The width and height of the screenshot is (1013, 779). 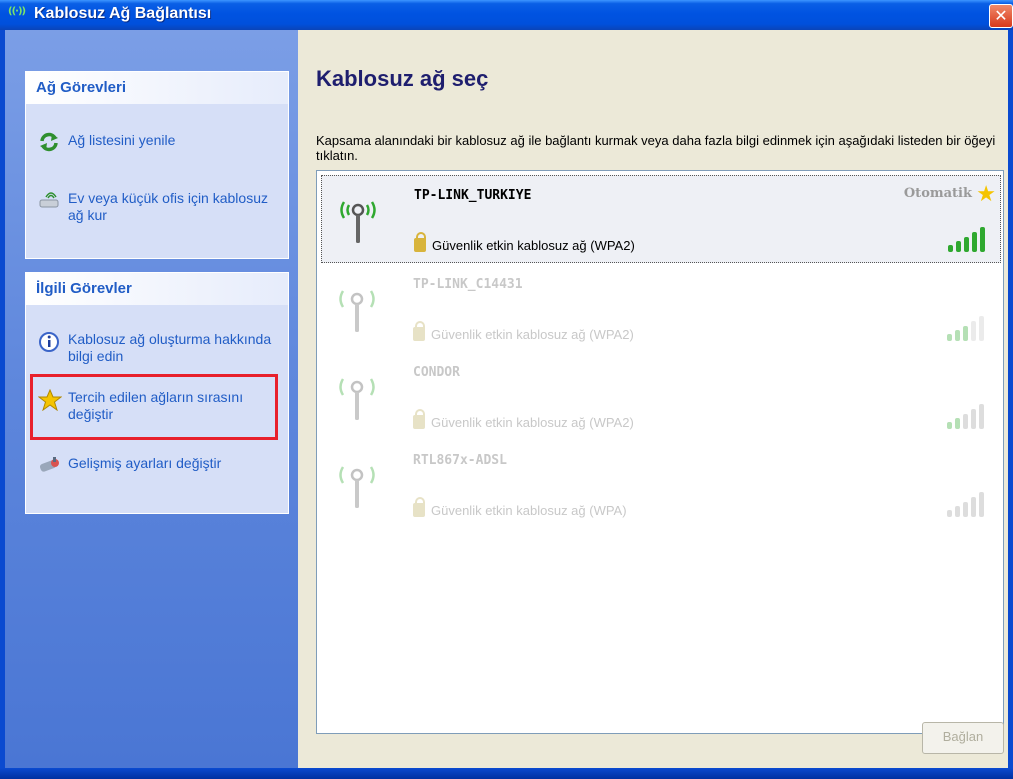 I want to click on info-icon, so click(x=53, y=341).